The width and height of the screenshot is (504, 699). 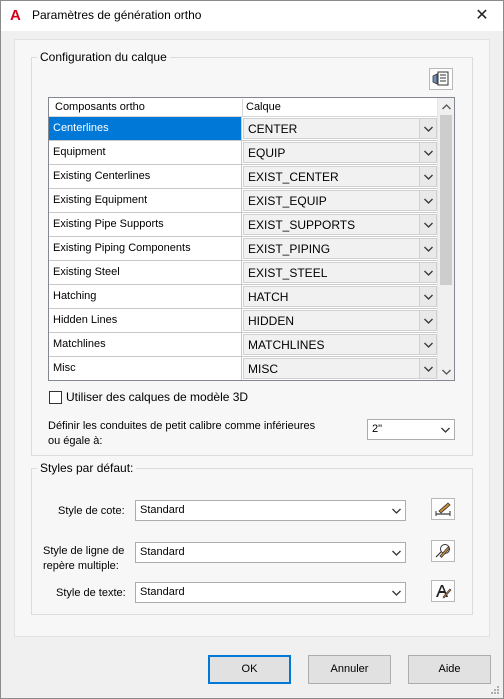 I want to click on component-name-cell: Existing Pipe Supports, so click(x=145, y=224).